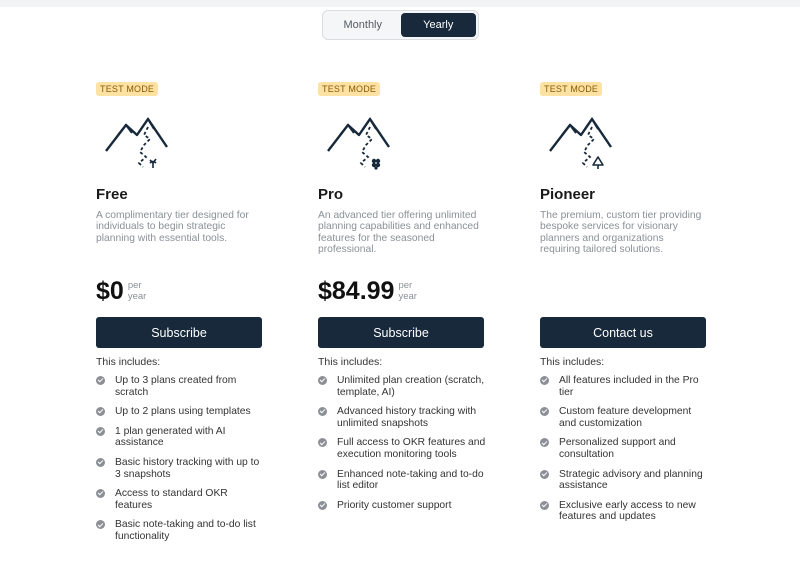  Describe the element at coordinates (170, 437) in the screenshot. I see `feature-text: 1 plan generated with AI assistance` at that location.